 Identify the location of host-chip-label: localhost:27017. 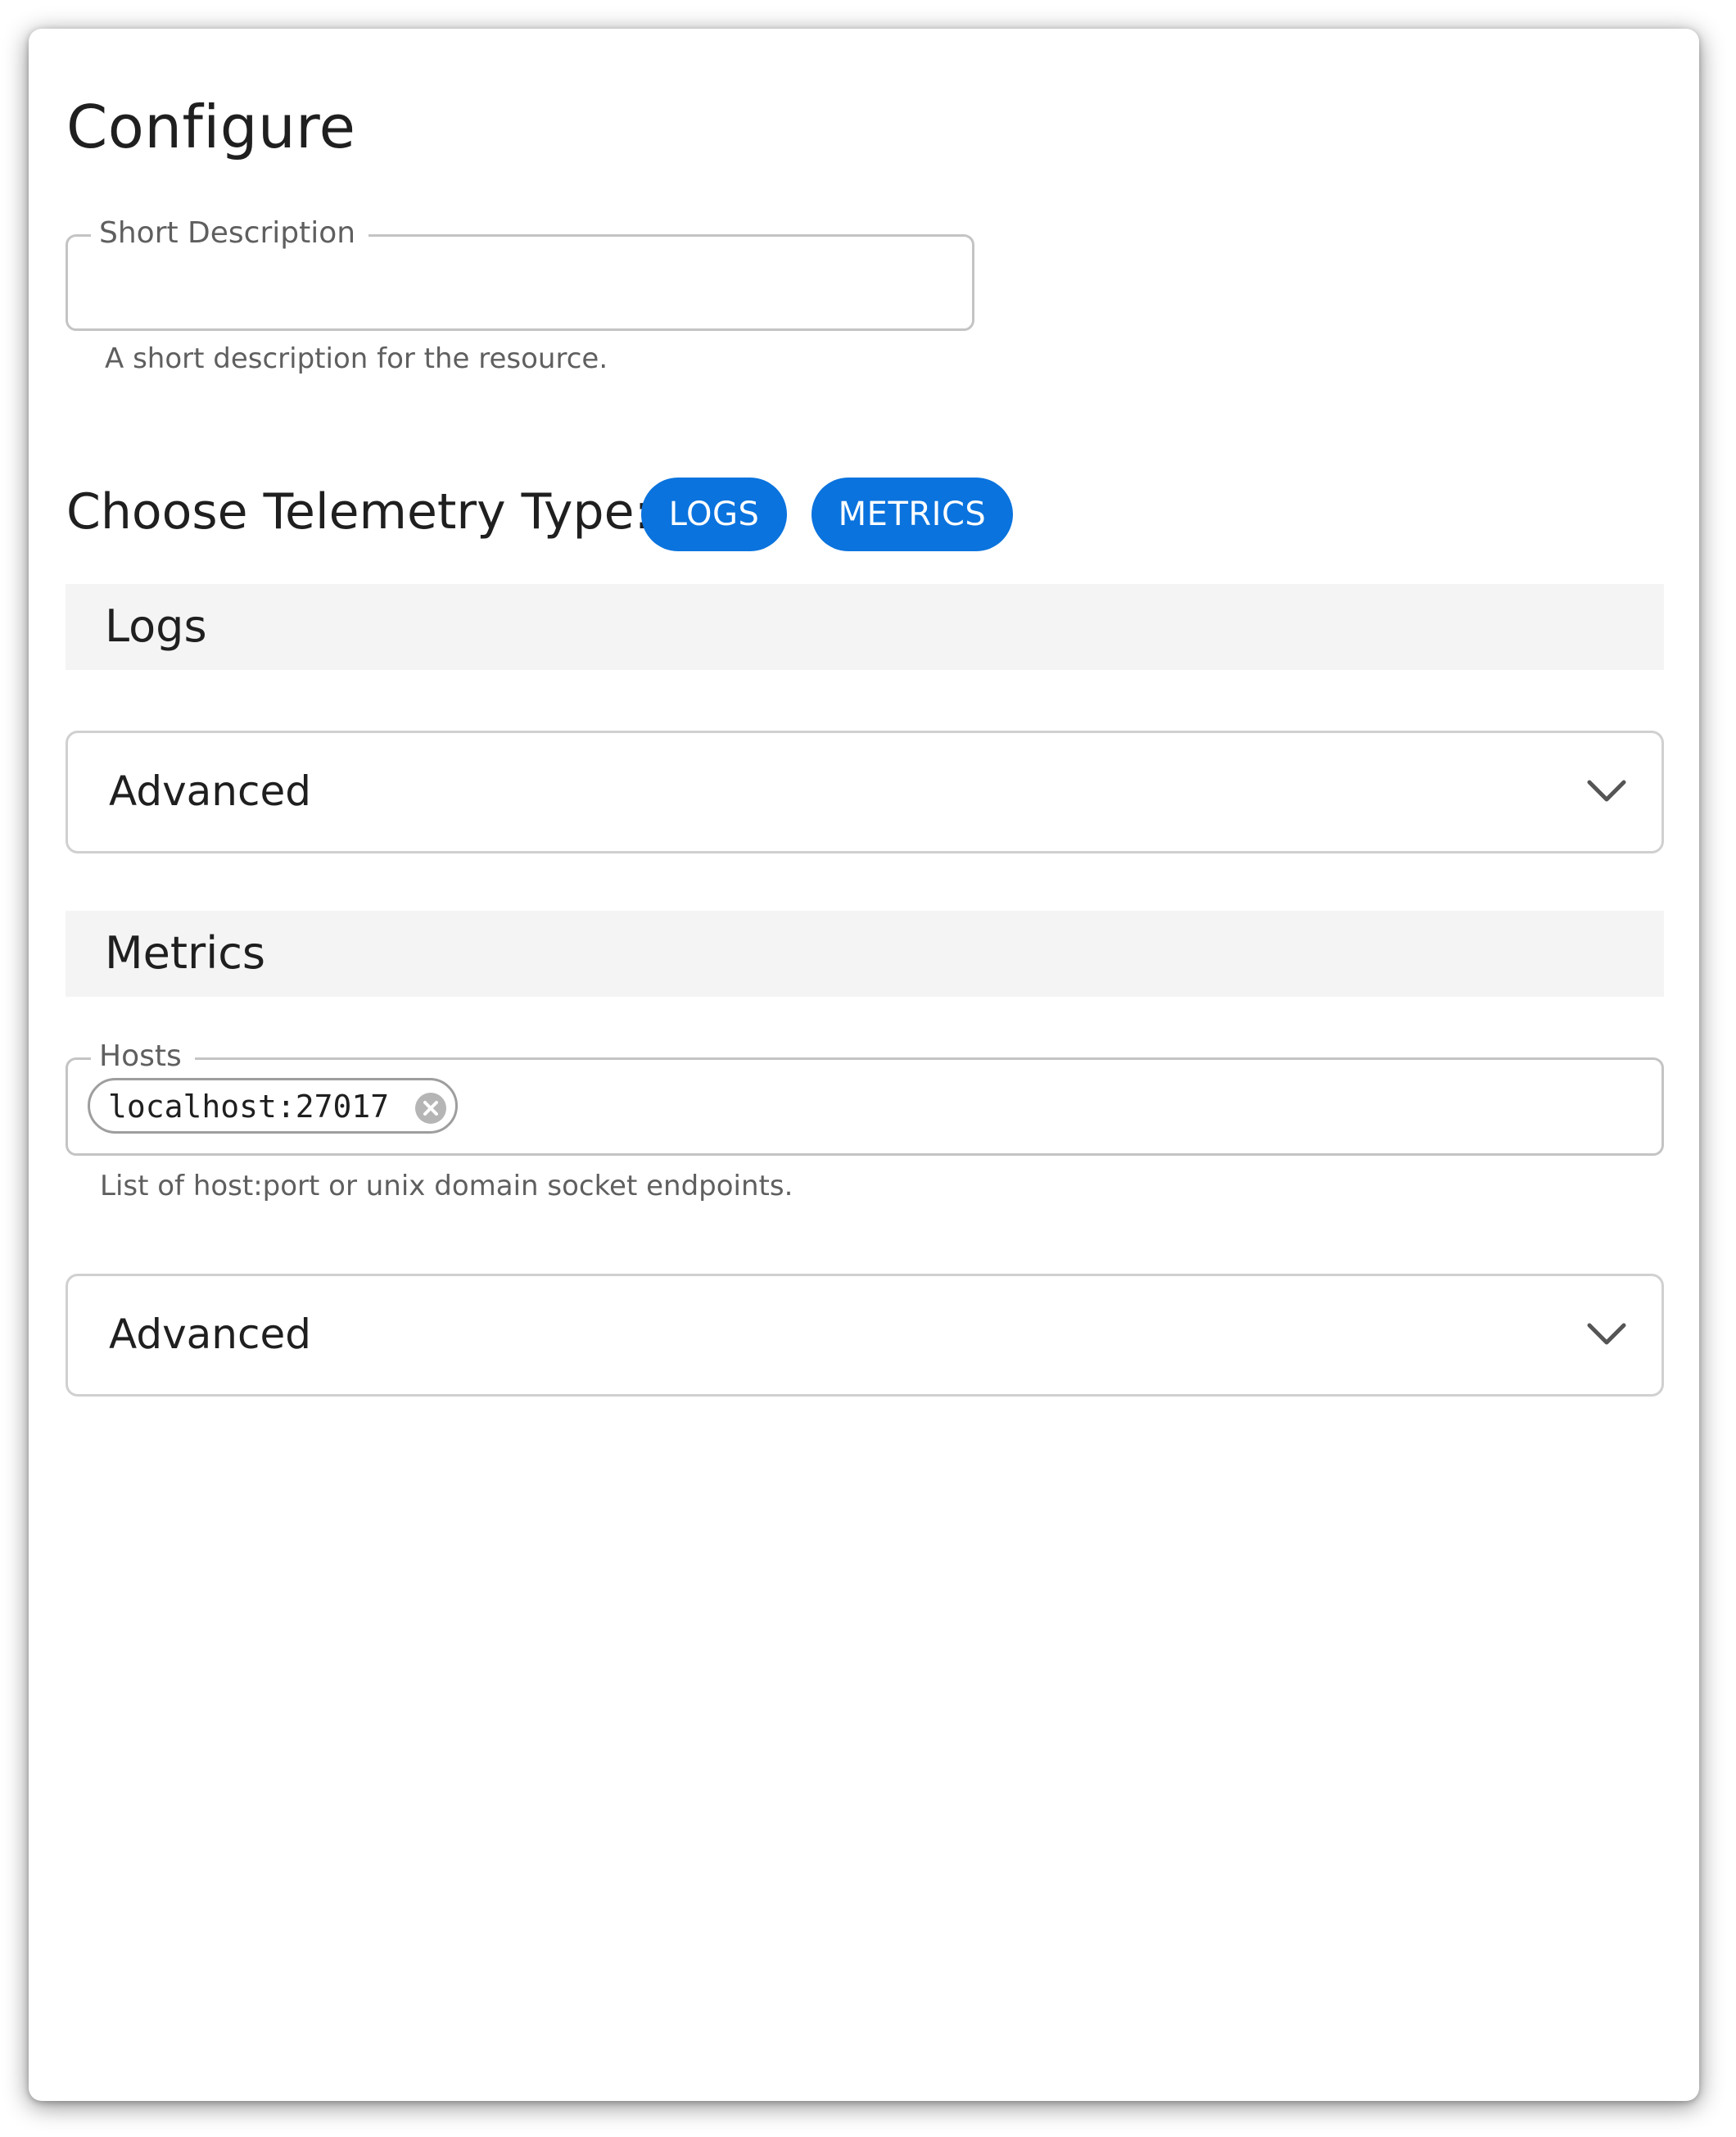
(249, 1107).